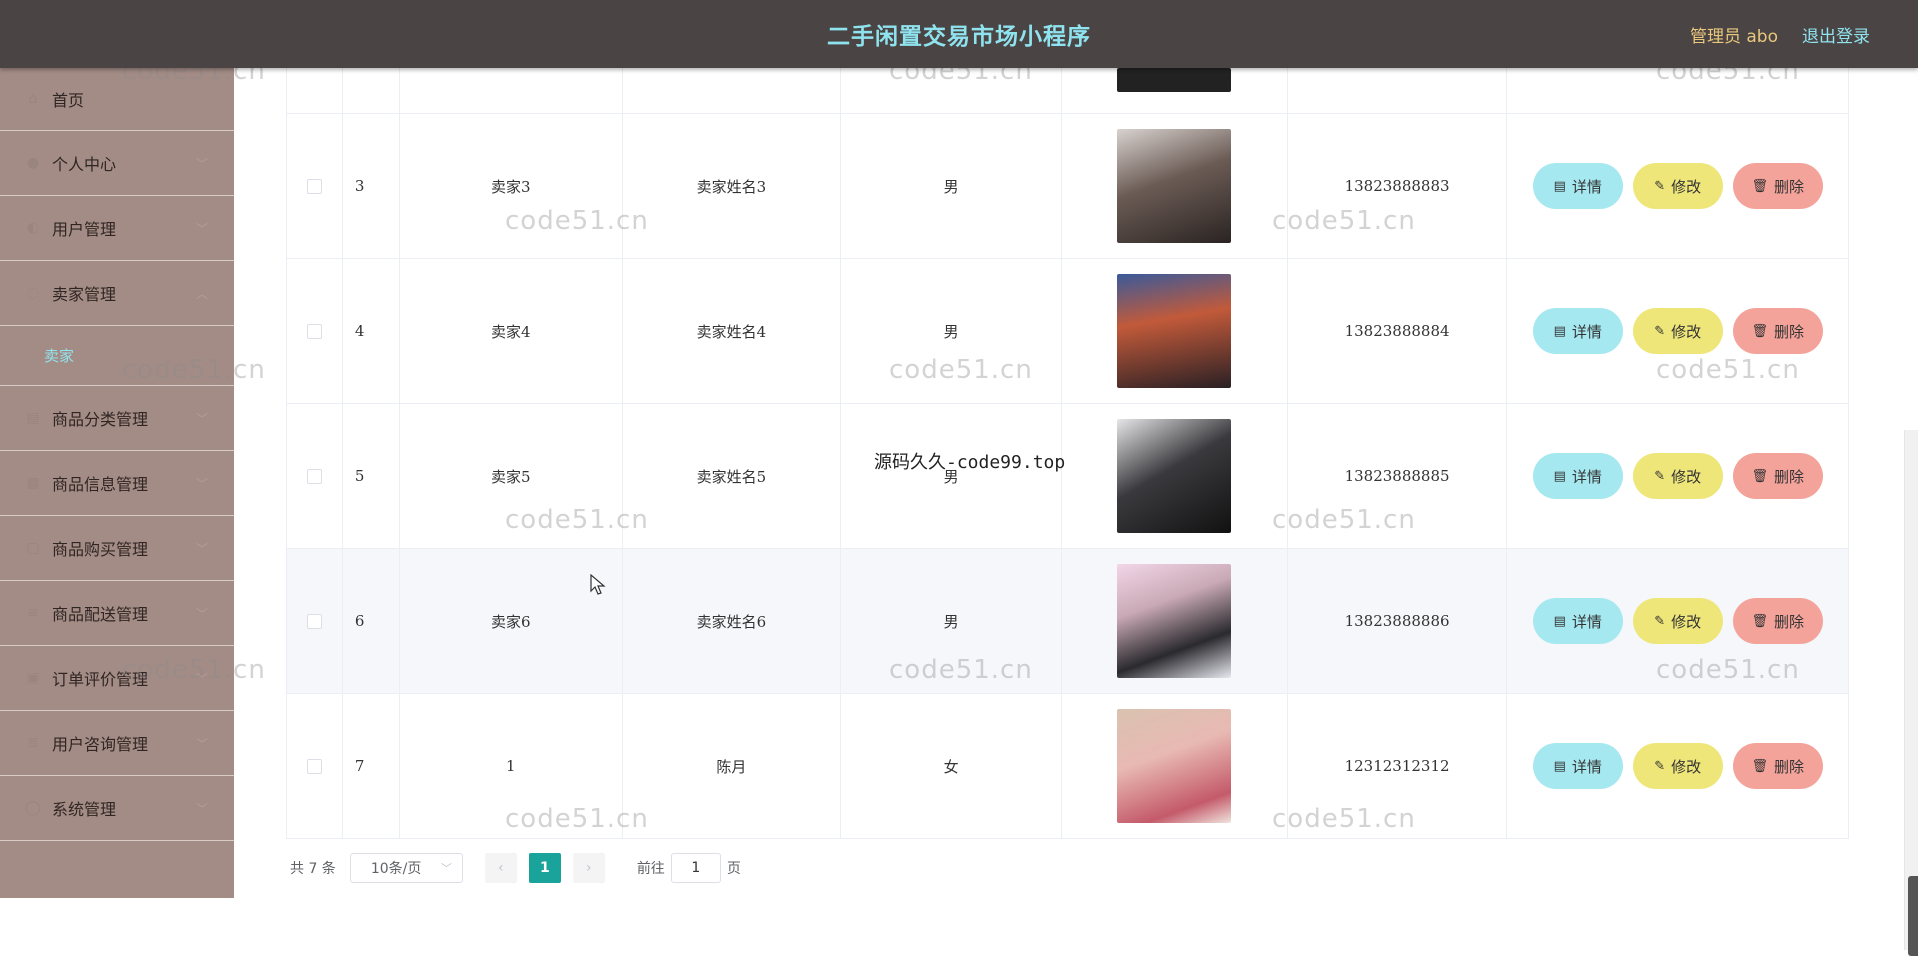 This screenshot has height=956, width=1918. What do you see at coordinates (588, 868) in the screenshot?
I see `next-page-button: ›` at bounding box center [588, 868].